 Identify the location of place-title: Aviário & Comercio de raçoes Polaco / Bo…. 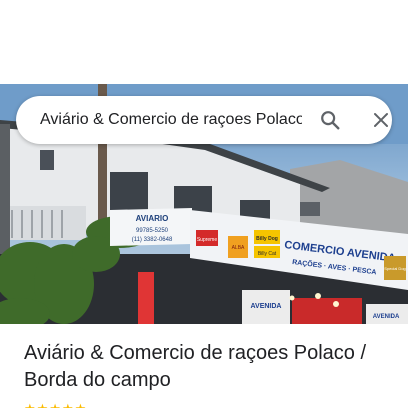
(195, 366).